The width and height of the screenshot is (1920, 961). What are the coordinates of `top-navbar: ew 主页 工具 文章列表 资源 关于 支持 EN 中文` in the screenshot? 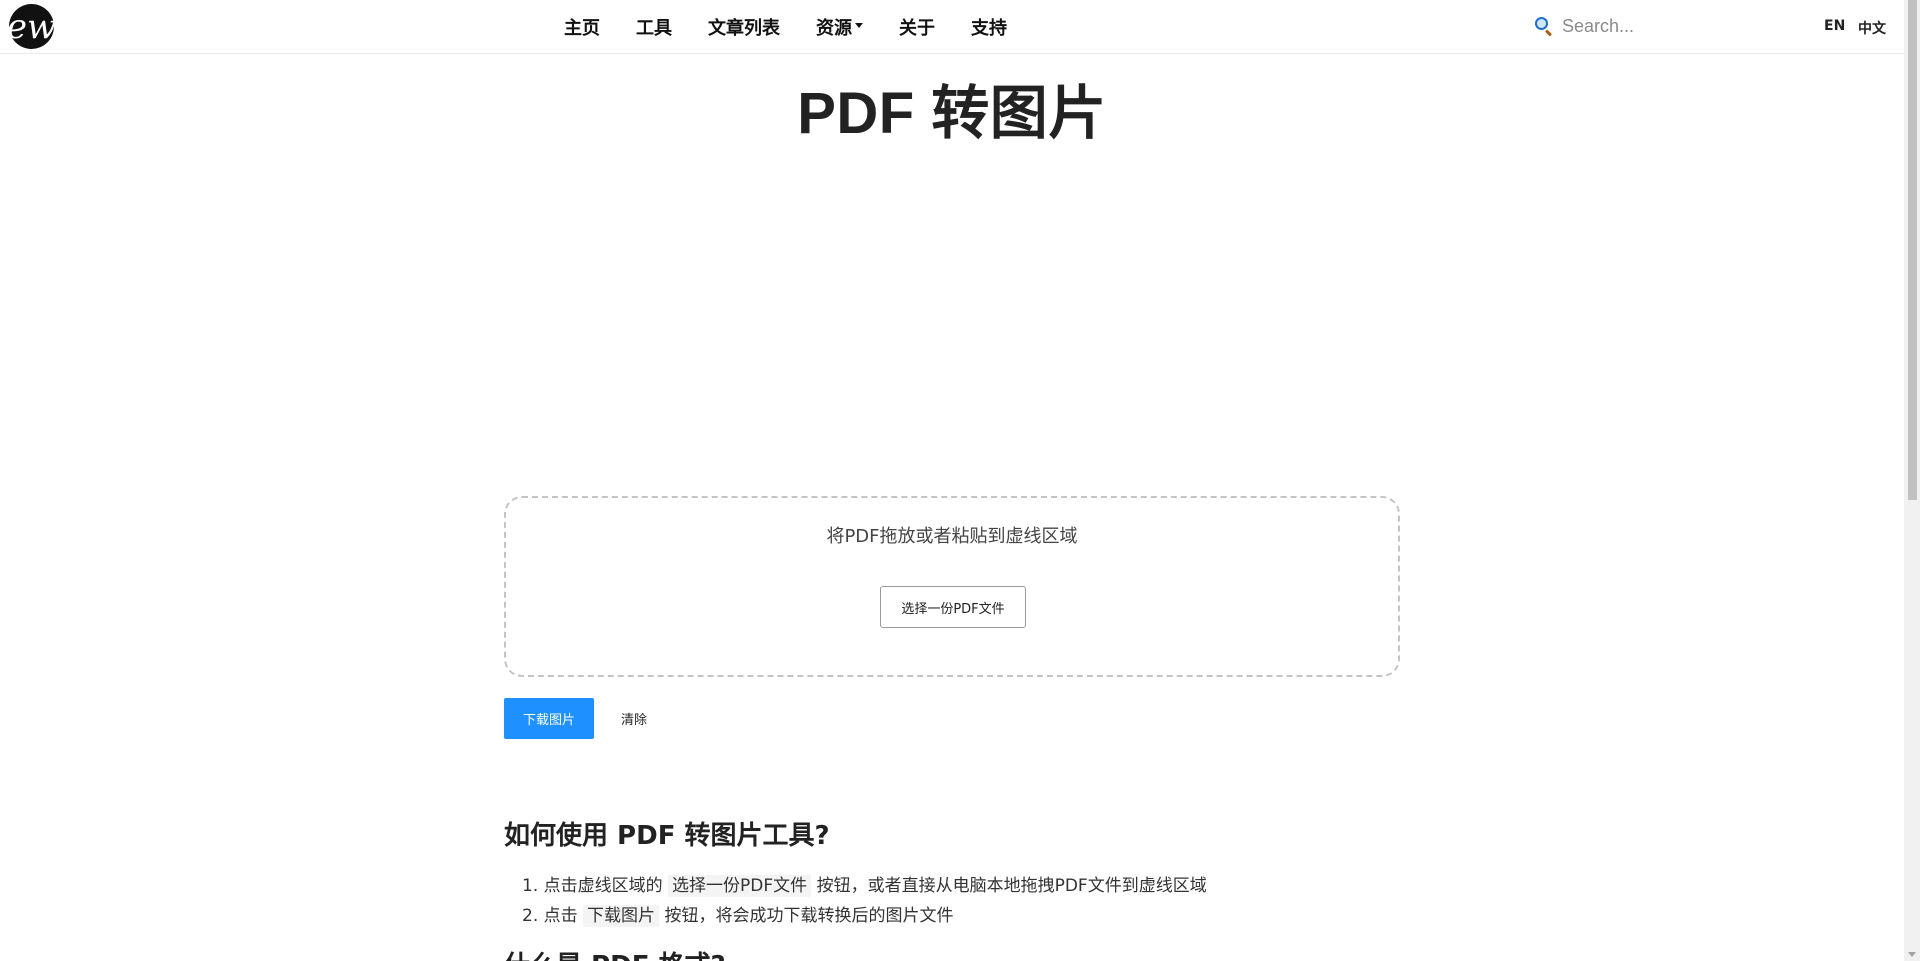 It's located at (952, 27).